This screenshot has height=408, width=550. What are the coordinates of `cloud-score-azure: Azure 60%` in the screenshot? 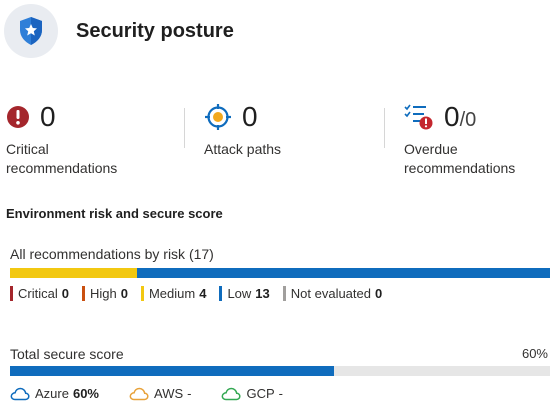 It's located at (54, 393).